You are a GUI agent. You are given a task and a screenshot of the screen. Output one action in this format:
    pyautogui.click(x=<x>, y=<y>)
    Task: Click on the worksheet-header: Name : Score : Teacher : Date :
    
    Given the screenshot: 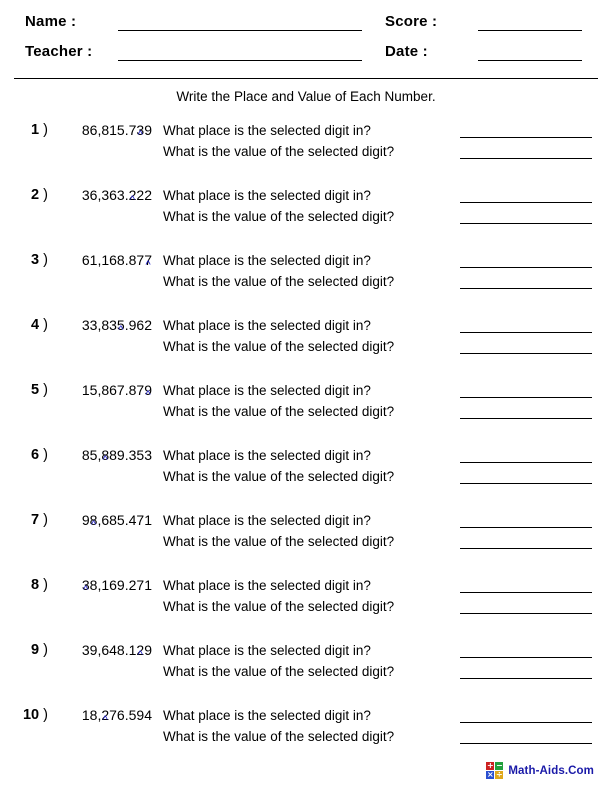 What is the action you would take?
    pyautogui.click(x=306, y=41)
    